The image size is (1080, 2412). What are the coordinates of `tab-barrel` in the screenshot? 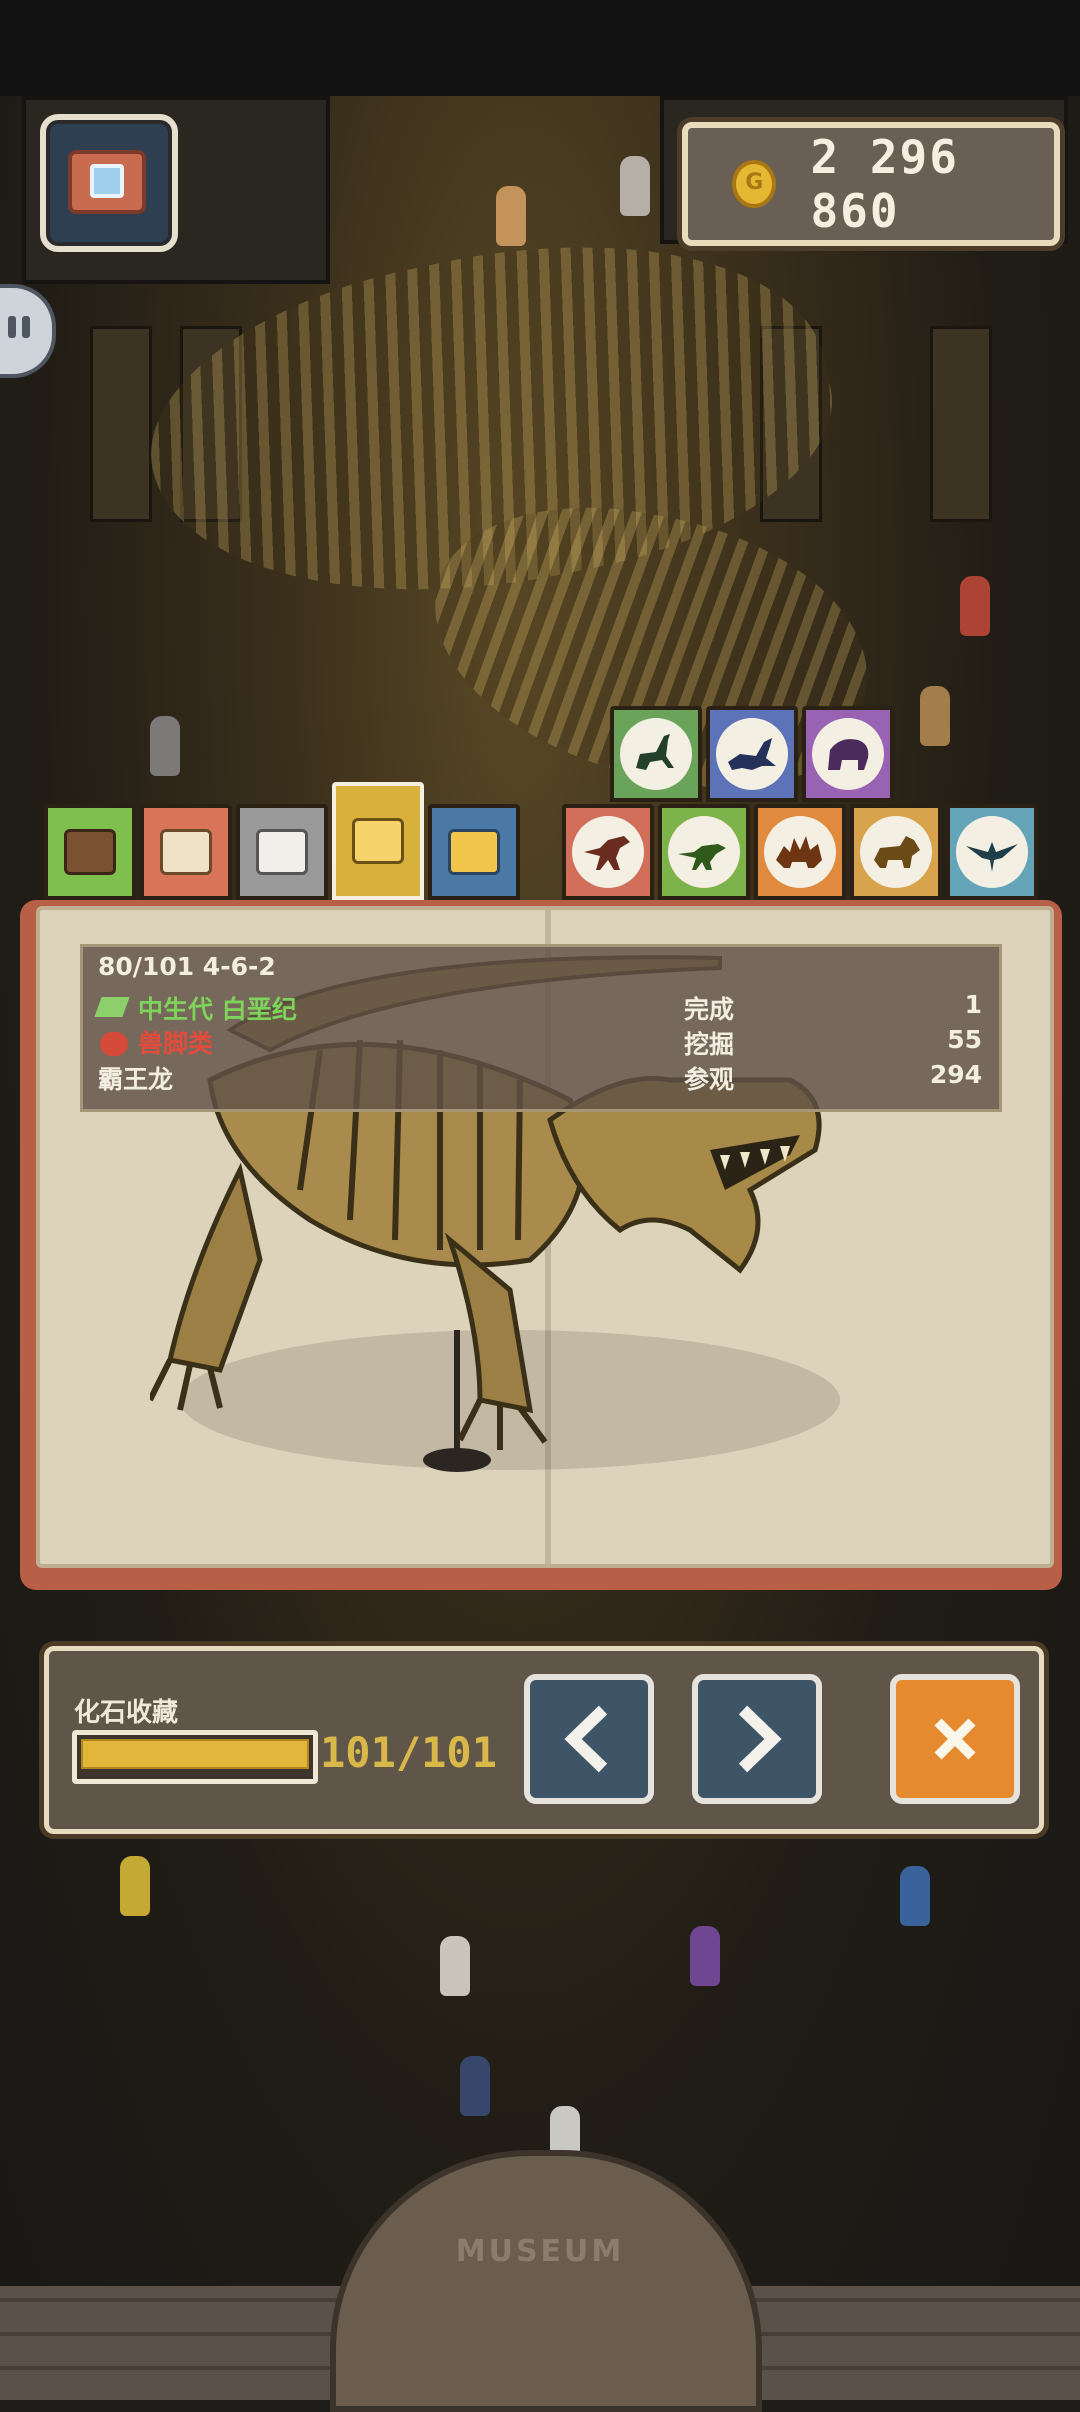 It's located at (90, 852).